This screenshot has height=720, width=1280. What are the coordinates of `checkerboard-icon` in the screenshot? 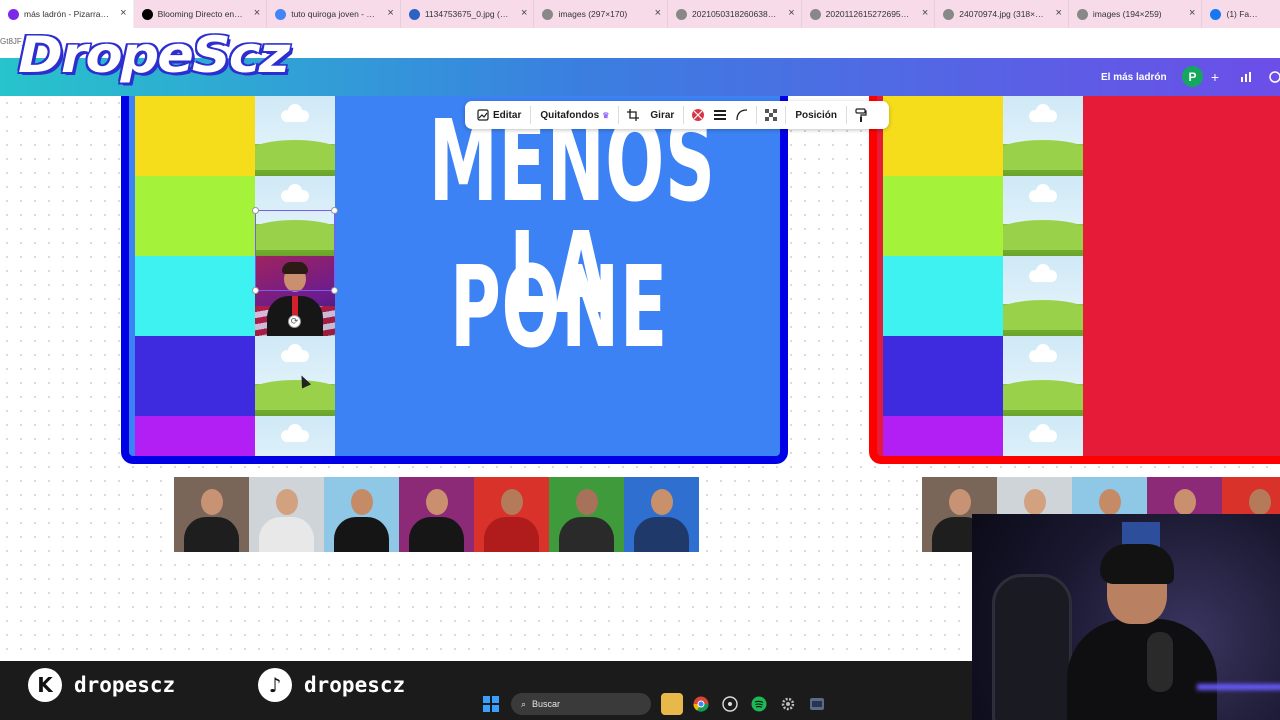 It's located at (771, 115).